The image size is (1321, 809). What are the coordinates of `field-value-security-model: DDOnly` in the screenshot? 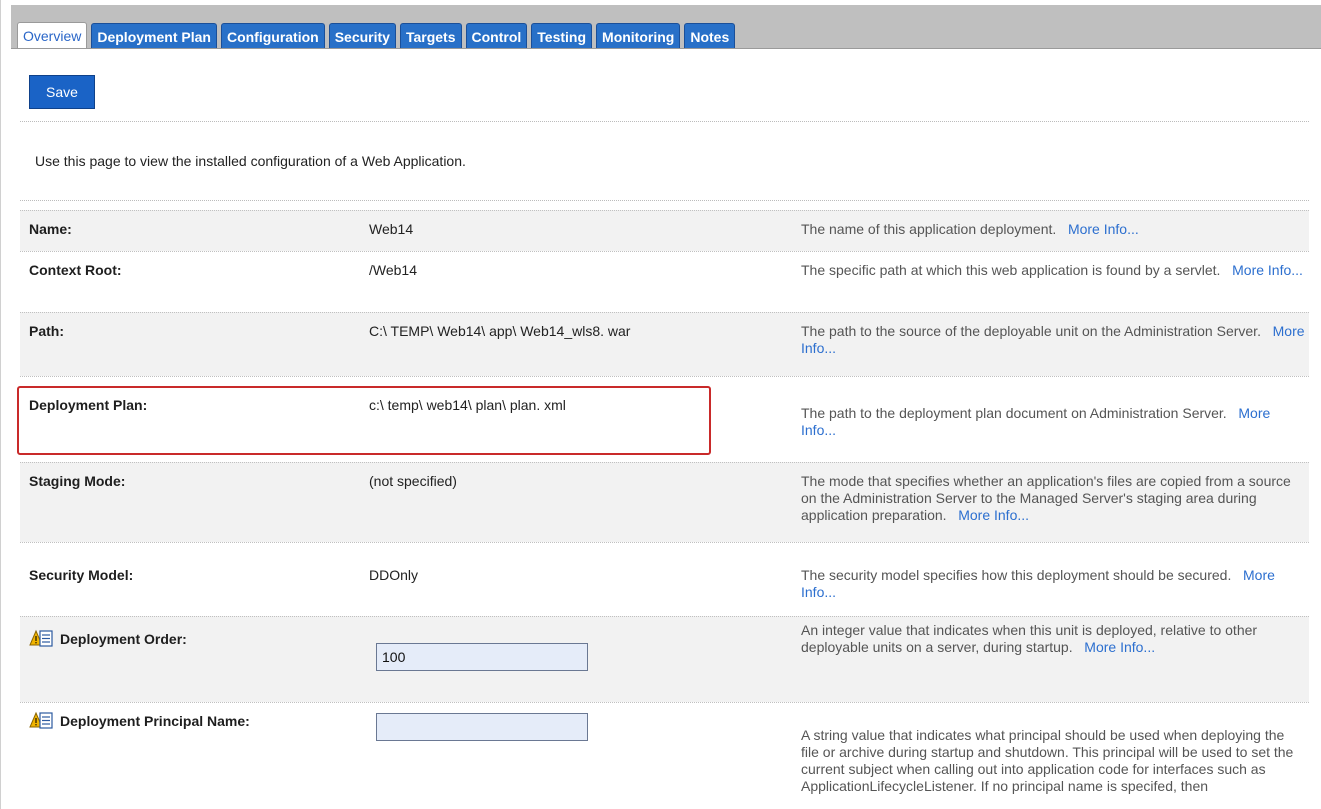 It's located at (394, 575).